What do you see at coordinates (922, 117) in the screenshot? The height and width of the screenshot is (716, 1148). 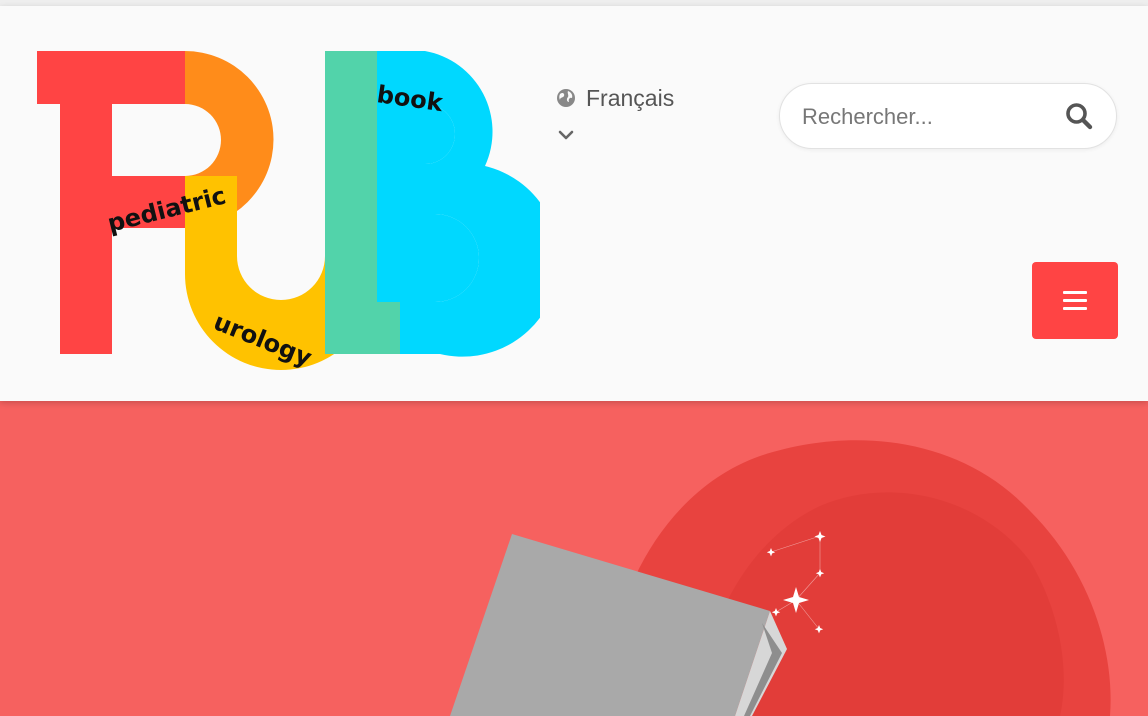 I see `search-input` at bounding box center [922, 117].